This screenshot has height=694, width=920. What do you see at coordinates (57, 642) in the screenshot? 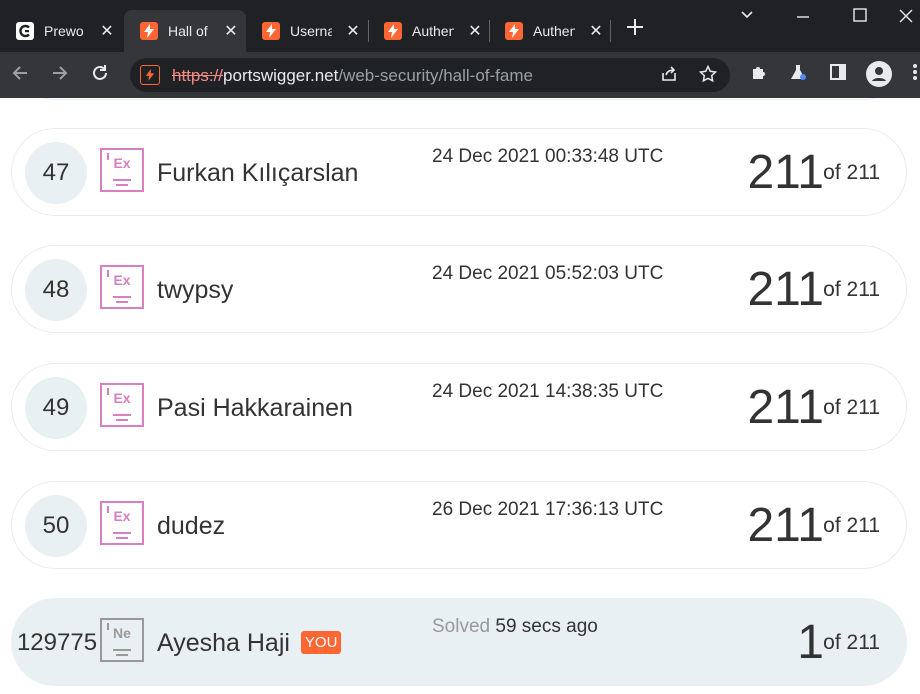
I see `rank-number: 129775` at bounding box center [57, 642].